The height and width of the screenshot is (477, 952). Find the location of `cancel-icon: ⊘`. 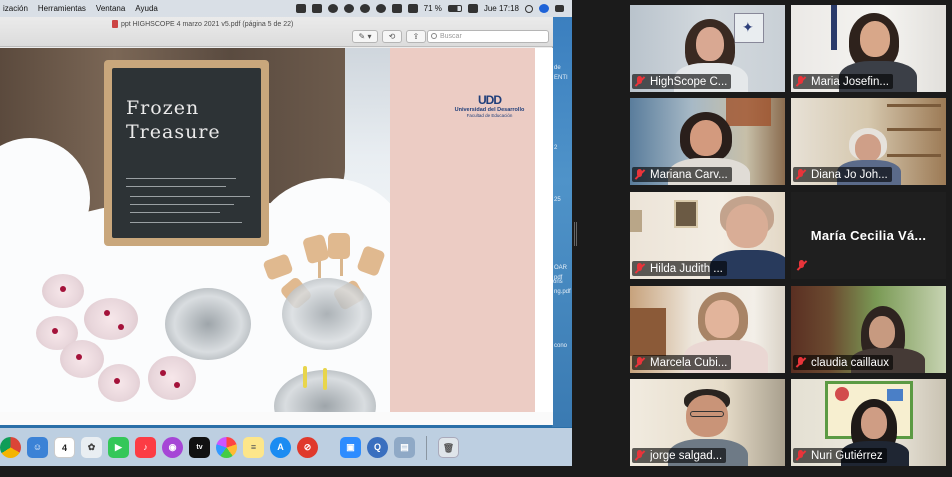

cancel-icon: ⊘ is located at coordinates (307, 447).